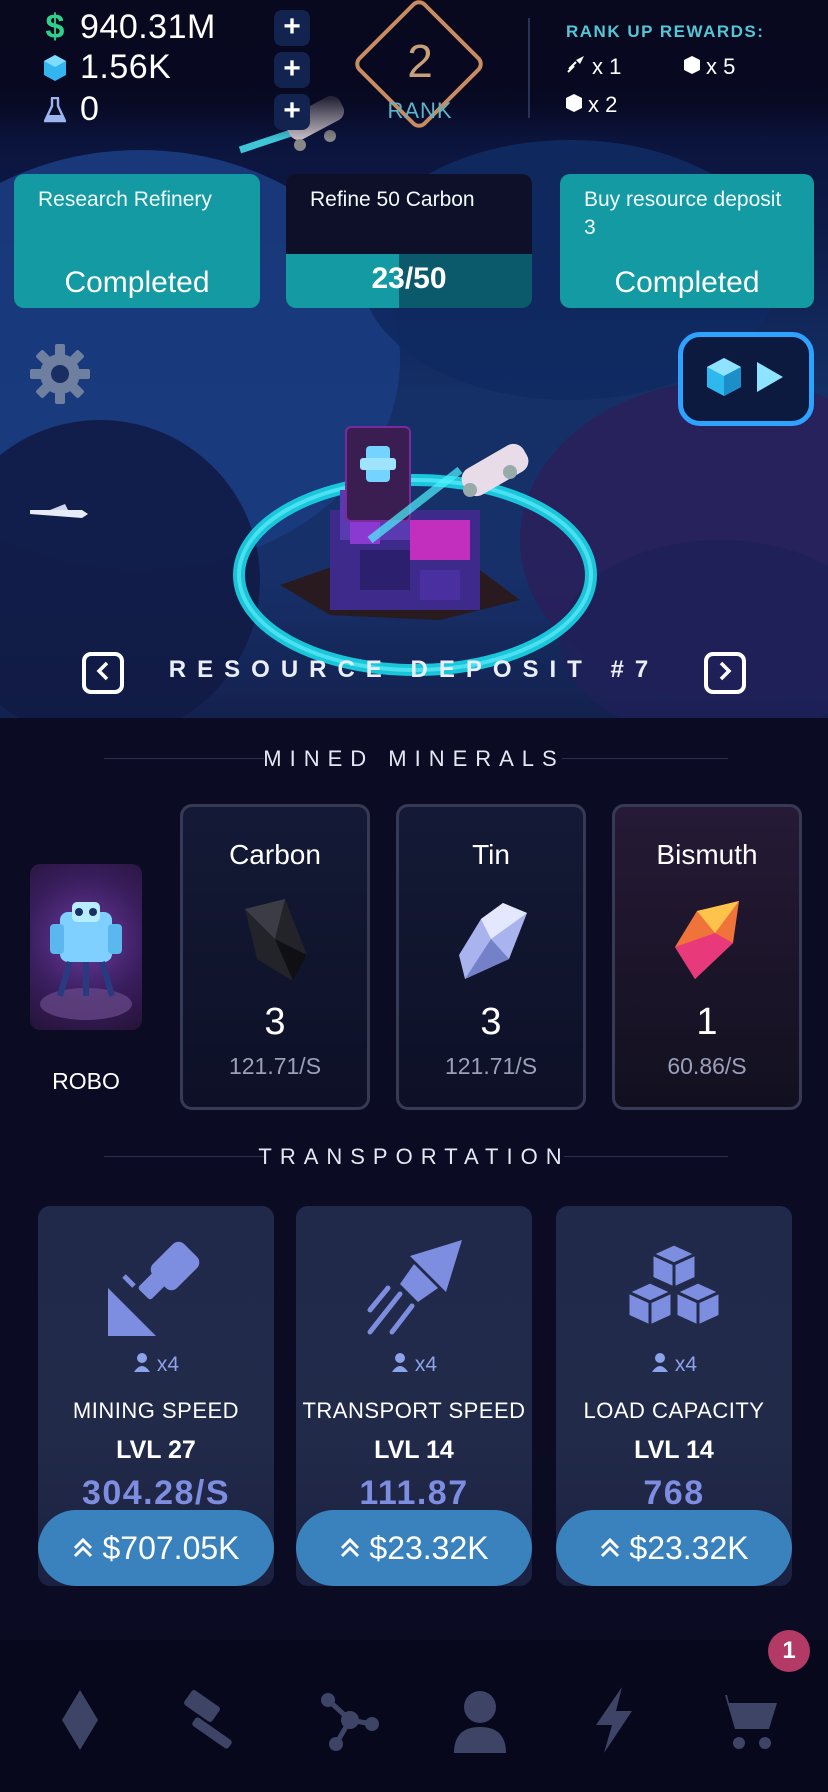 Image resolution: width=828 pixels, height=1792 pixels. I want to click on transportation-title: TRANSPORTATION, so click(414, 1156).